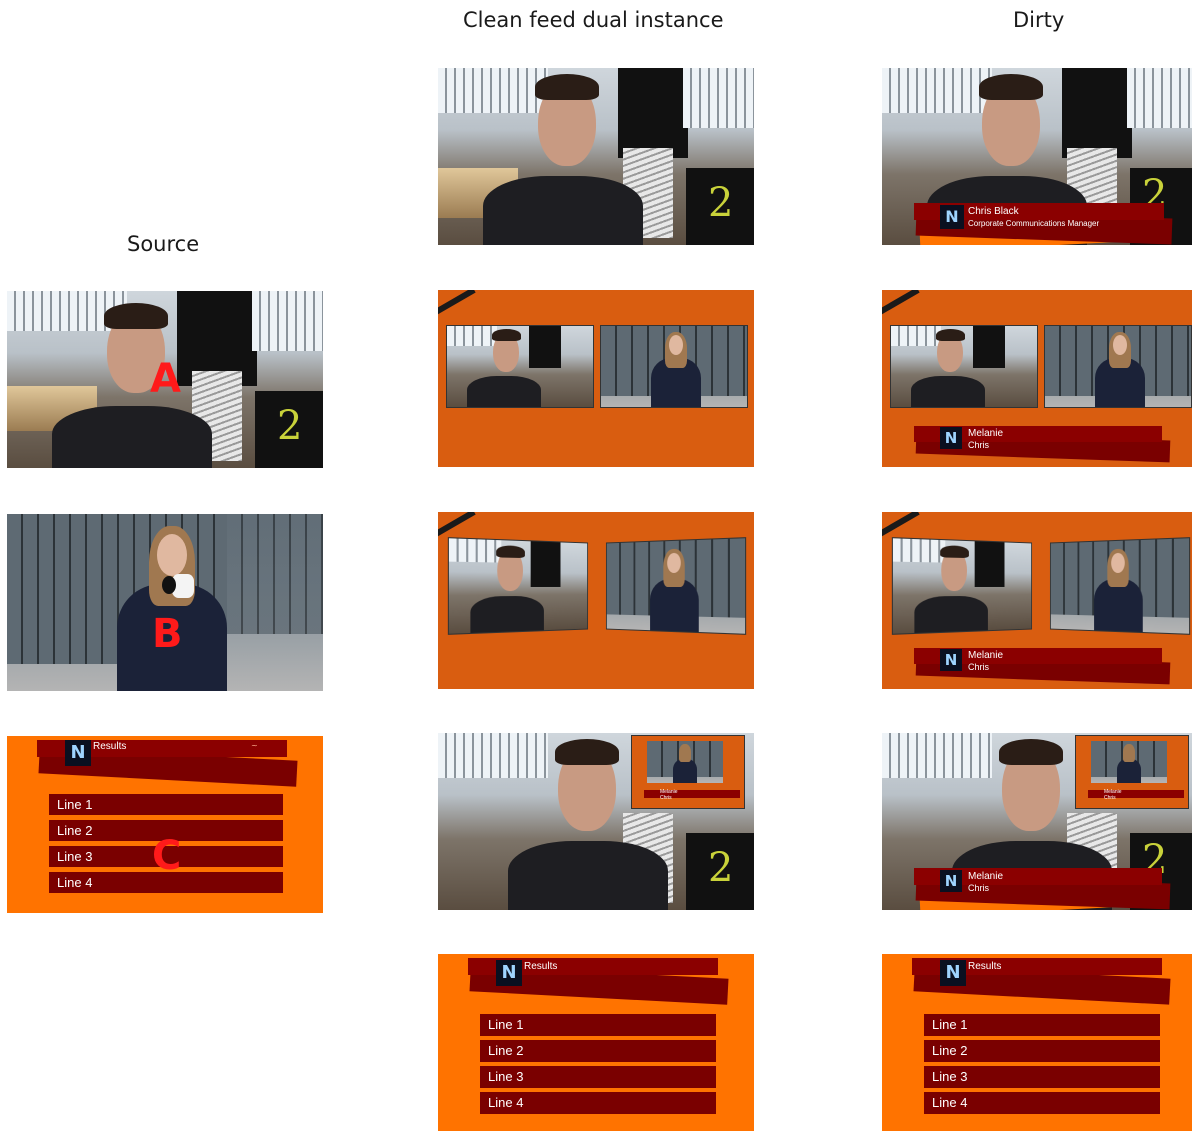 Image resolution: width=1192 pixels, height=1131 pixels. What do you see at coordinates (254, 745) in the screenshot?
I see `signature-mark: ~` at bounding box center [254, 745].